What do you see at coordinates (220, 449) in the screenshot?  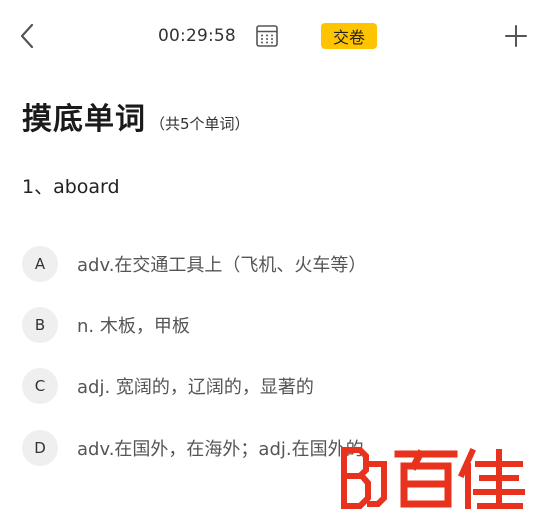 I see `option-text: adv.在国外，在海外；adj.在国外的` at bounding box center [220, 449].